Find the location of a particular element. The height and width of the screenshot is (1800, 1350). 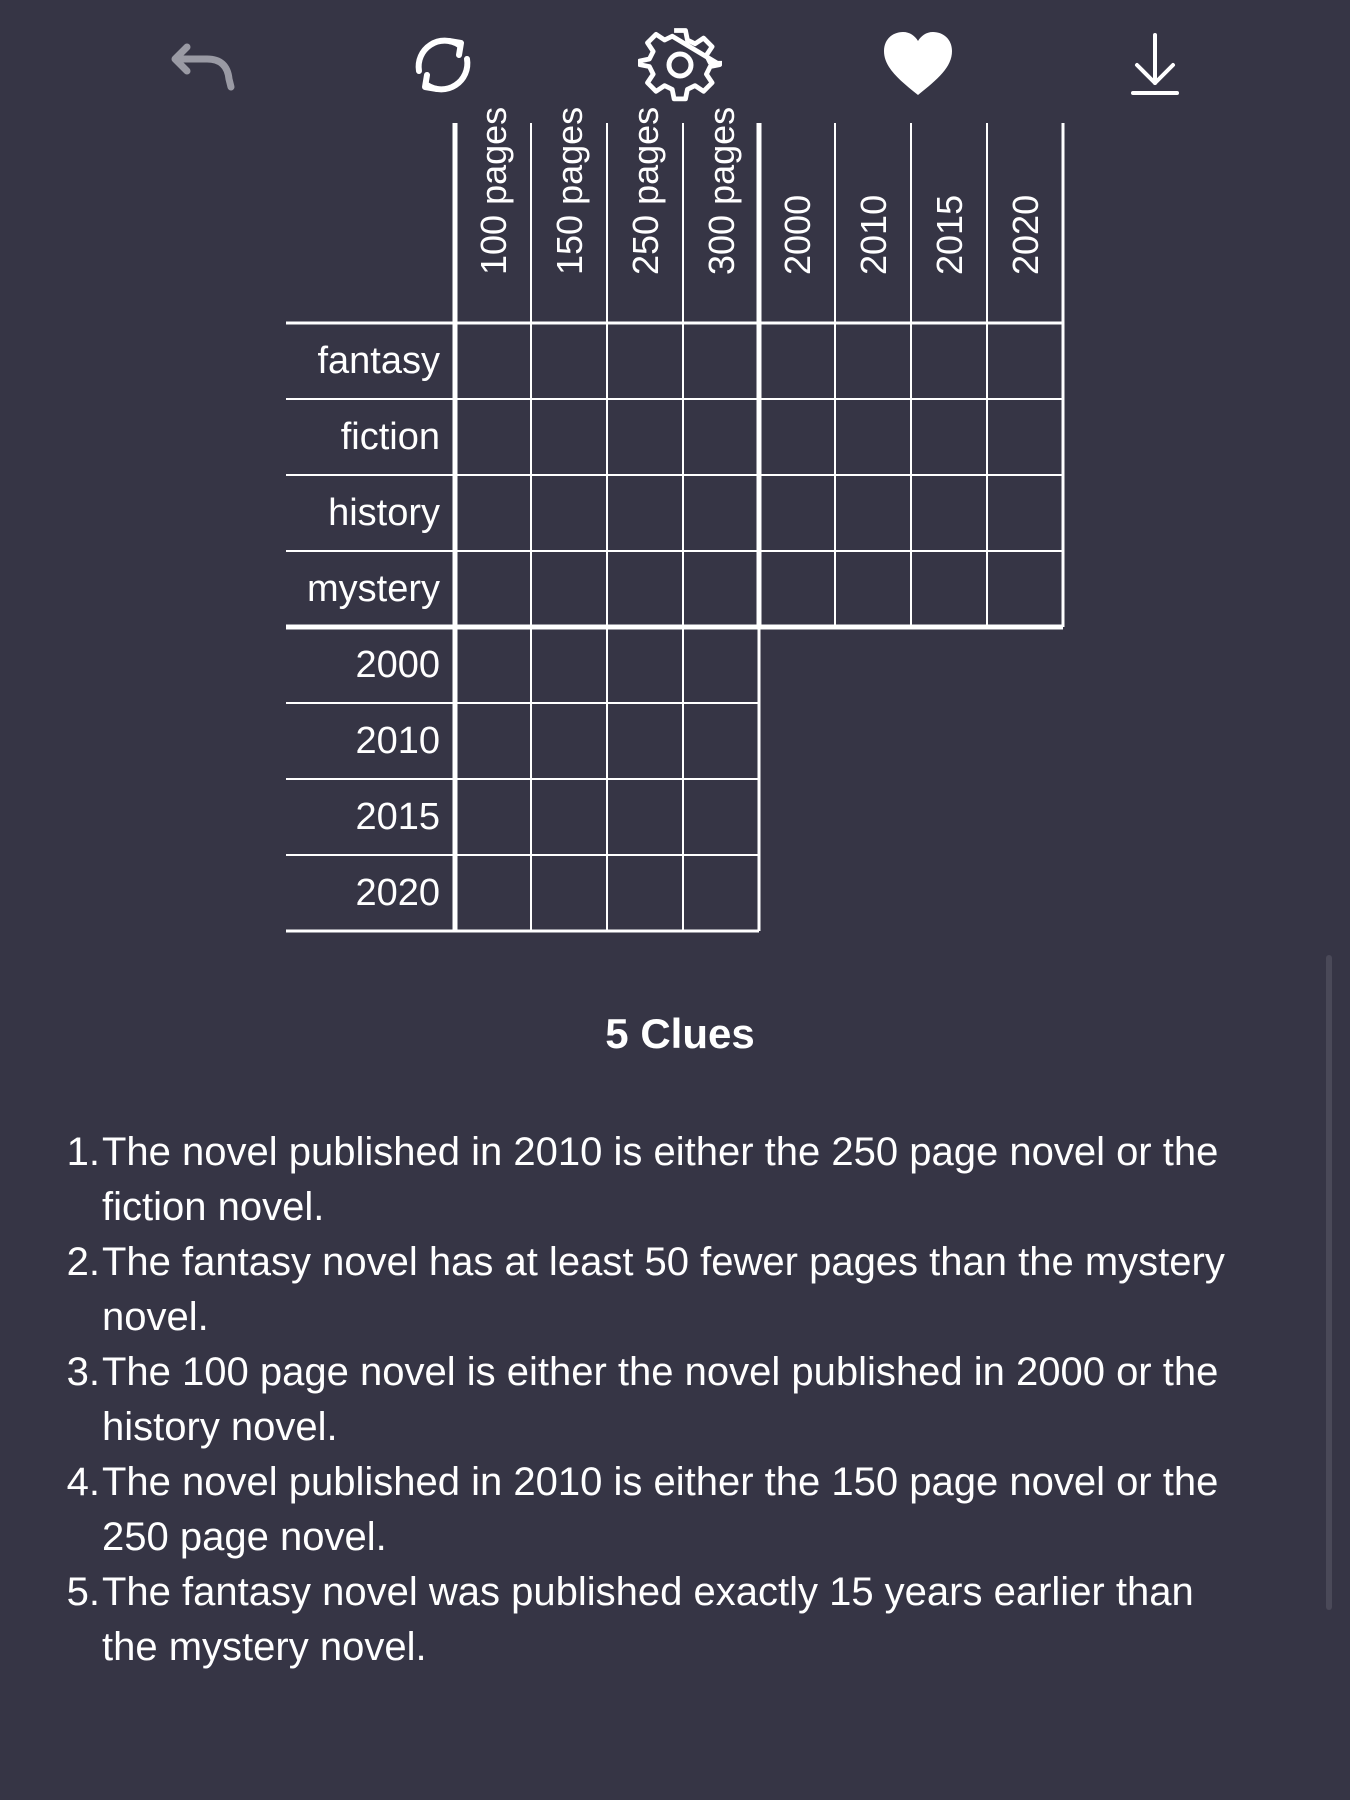

column-header: 2000 is located at coordinates (798, 220).